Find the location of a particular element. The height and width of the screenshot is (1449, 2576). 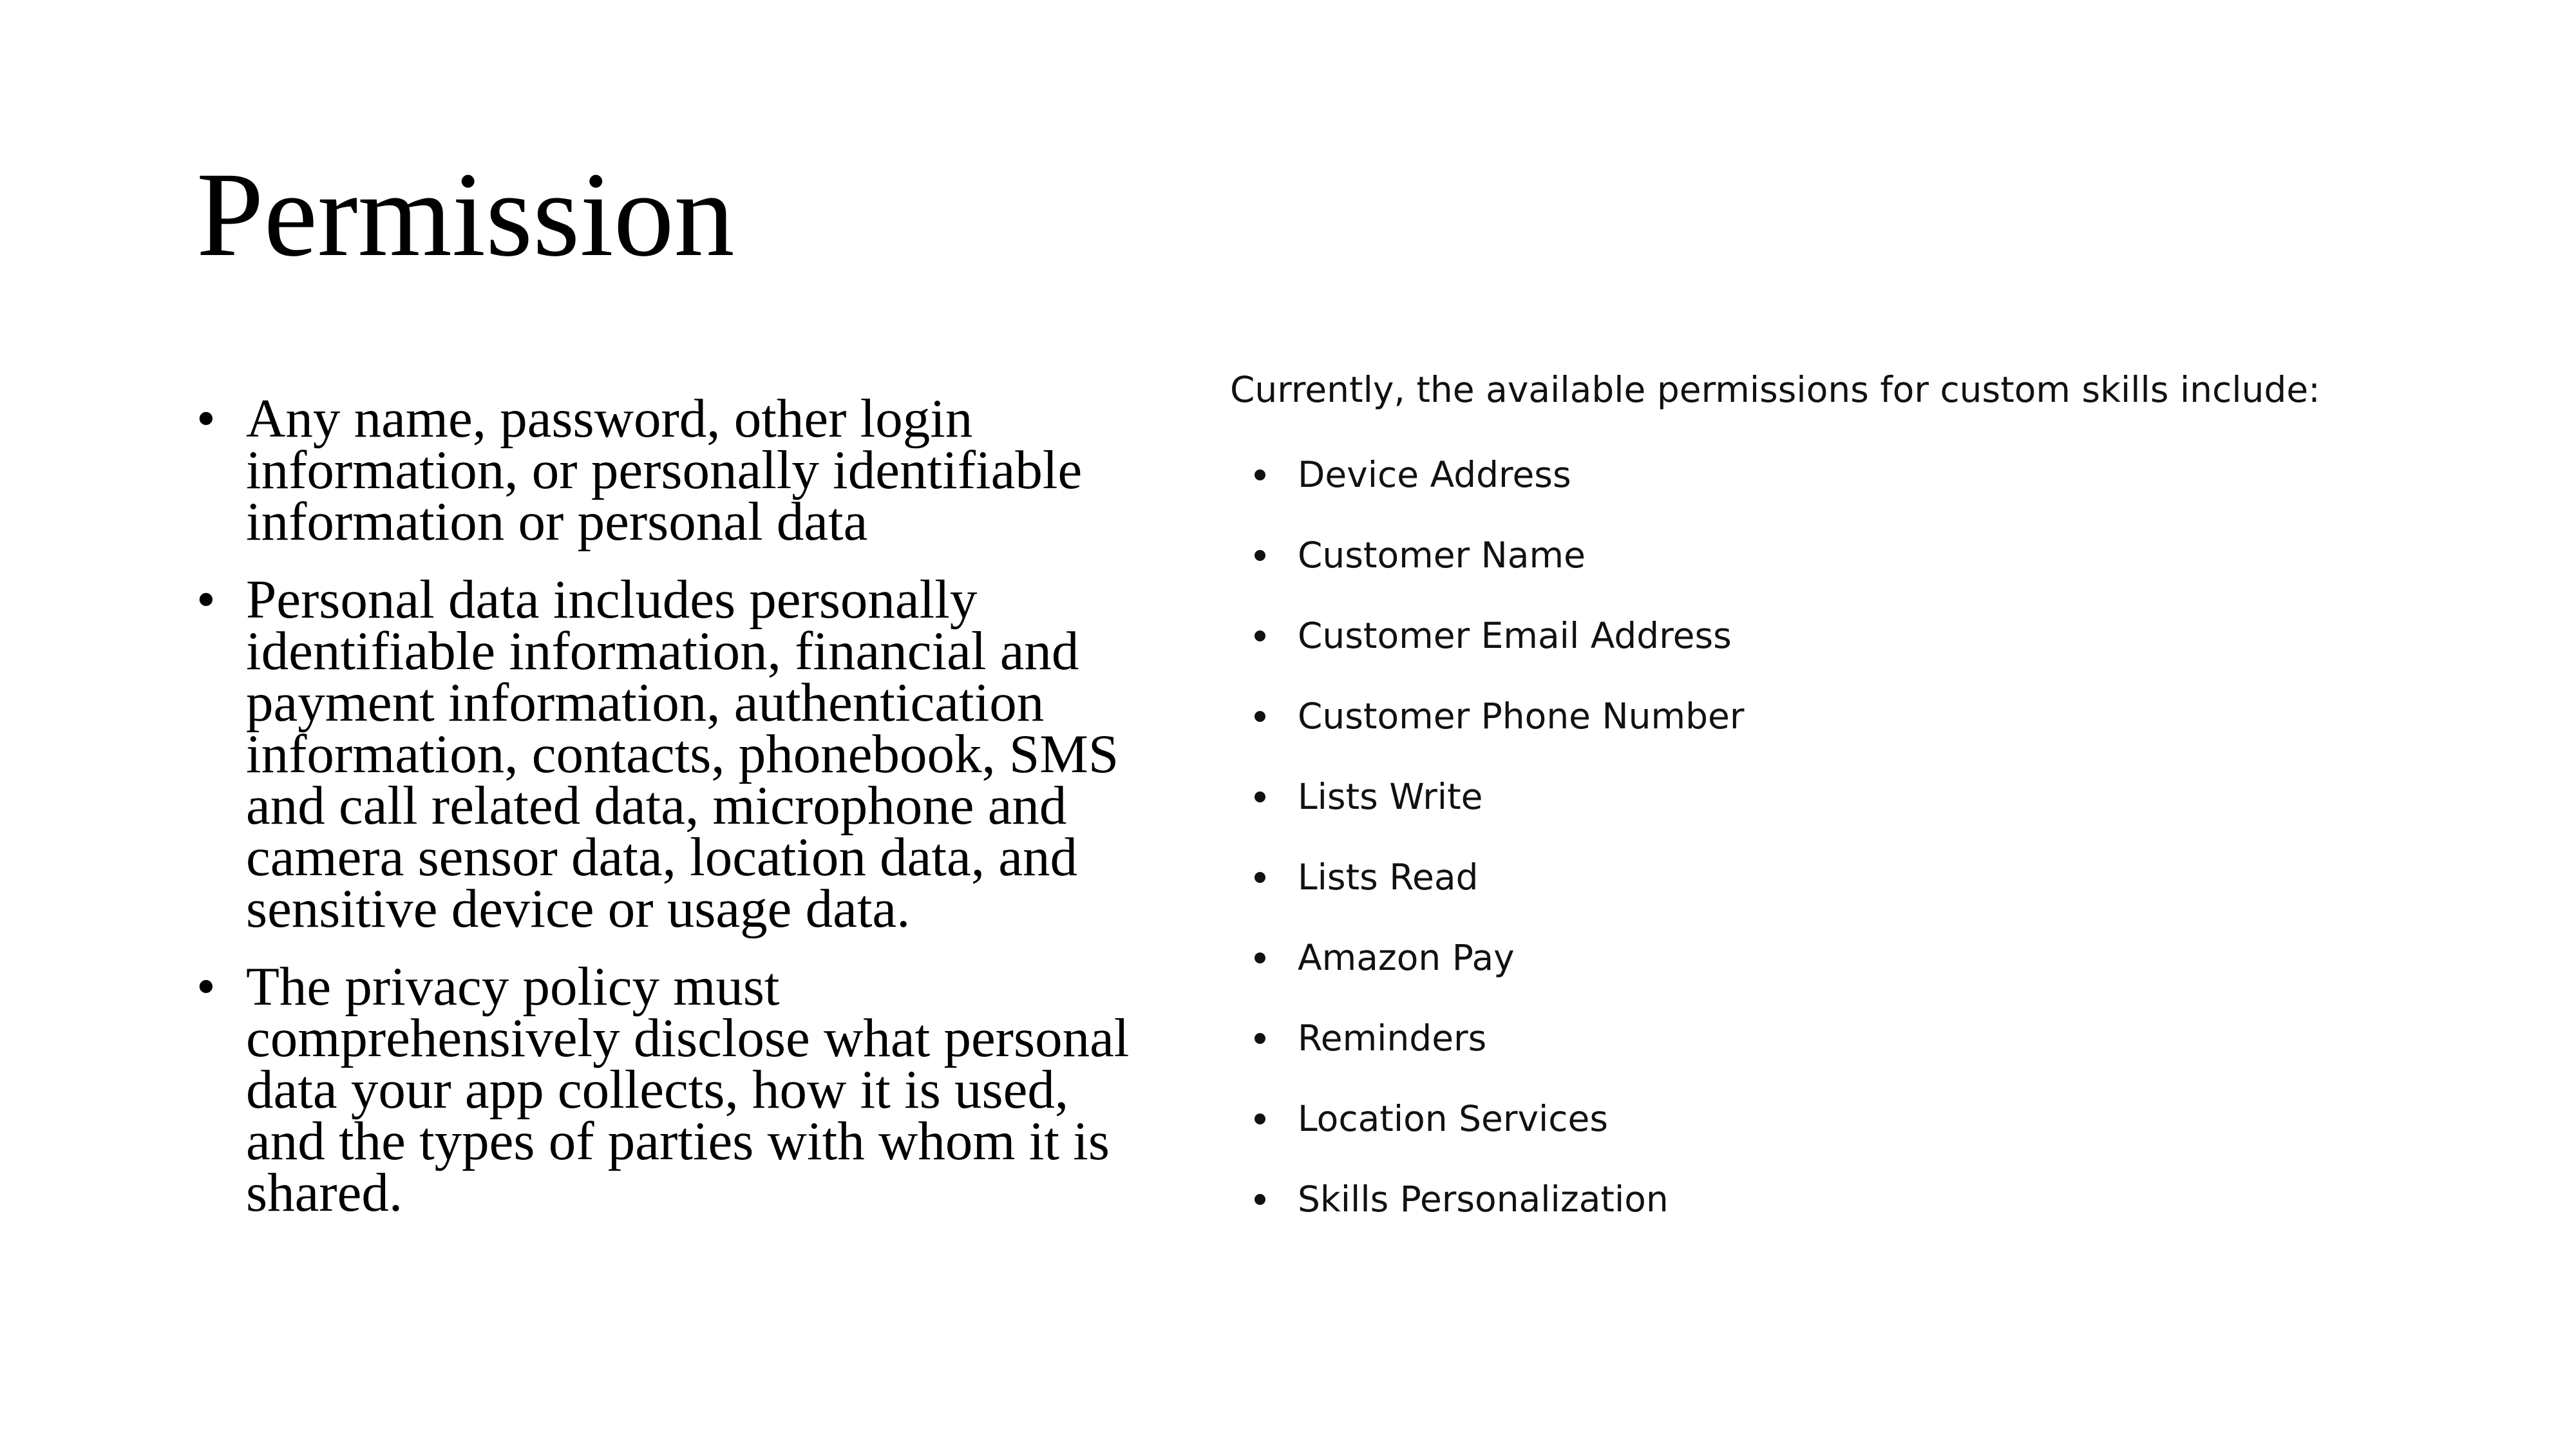

permission-item: Customer Name is located at coordinates (1826, 573).